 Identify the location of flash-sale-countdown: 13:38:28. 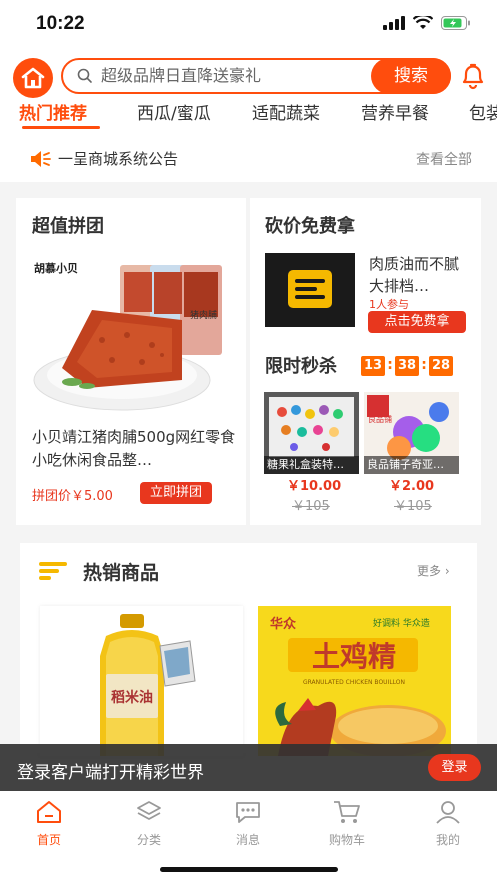
(407, 365).